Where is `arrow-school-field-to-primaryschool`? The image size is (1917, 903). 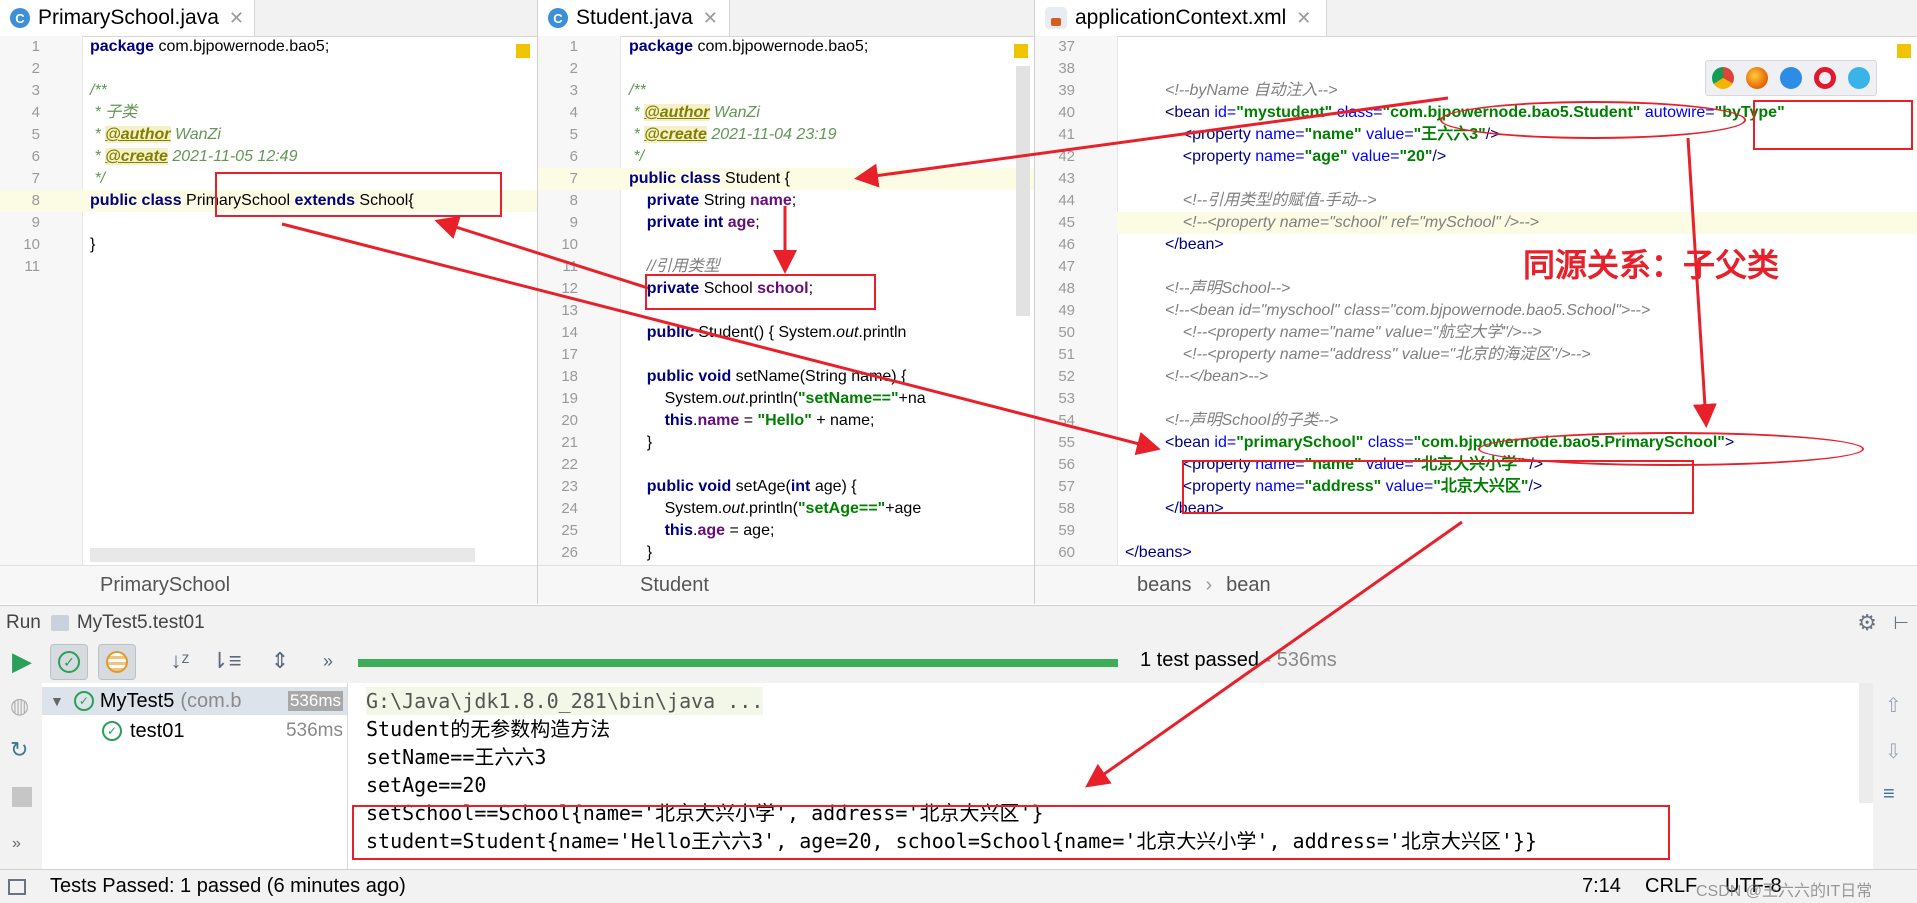 arrow-school-field-to-primaryschool is located at coordinates (541, 253).